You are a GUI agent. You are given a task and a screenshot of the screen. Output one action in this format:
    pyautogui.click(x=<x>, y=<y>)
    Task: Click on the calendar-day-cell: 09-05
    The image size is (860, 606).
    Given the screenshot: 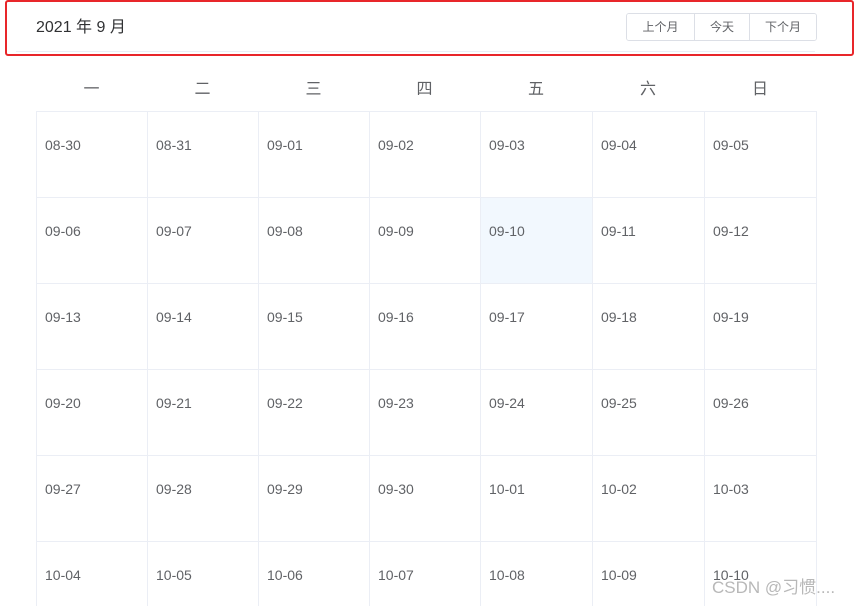 What is the action you would take?
    pyautogui.click(x=760, y=154)
    